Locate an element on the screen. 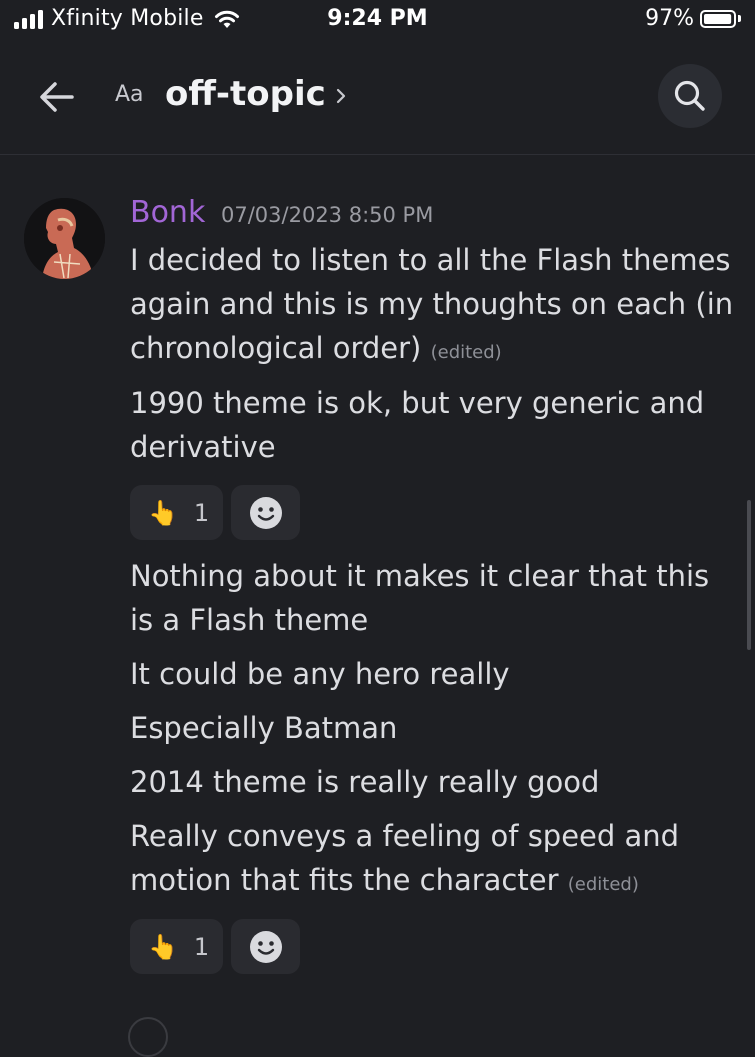 The width and height of the screenshot is (755, 1057). scrollbar is located at coordinates (749, 575).